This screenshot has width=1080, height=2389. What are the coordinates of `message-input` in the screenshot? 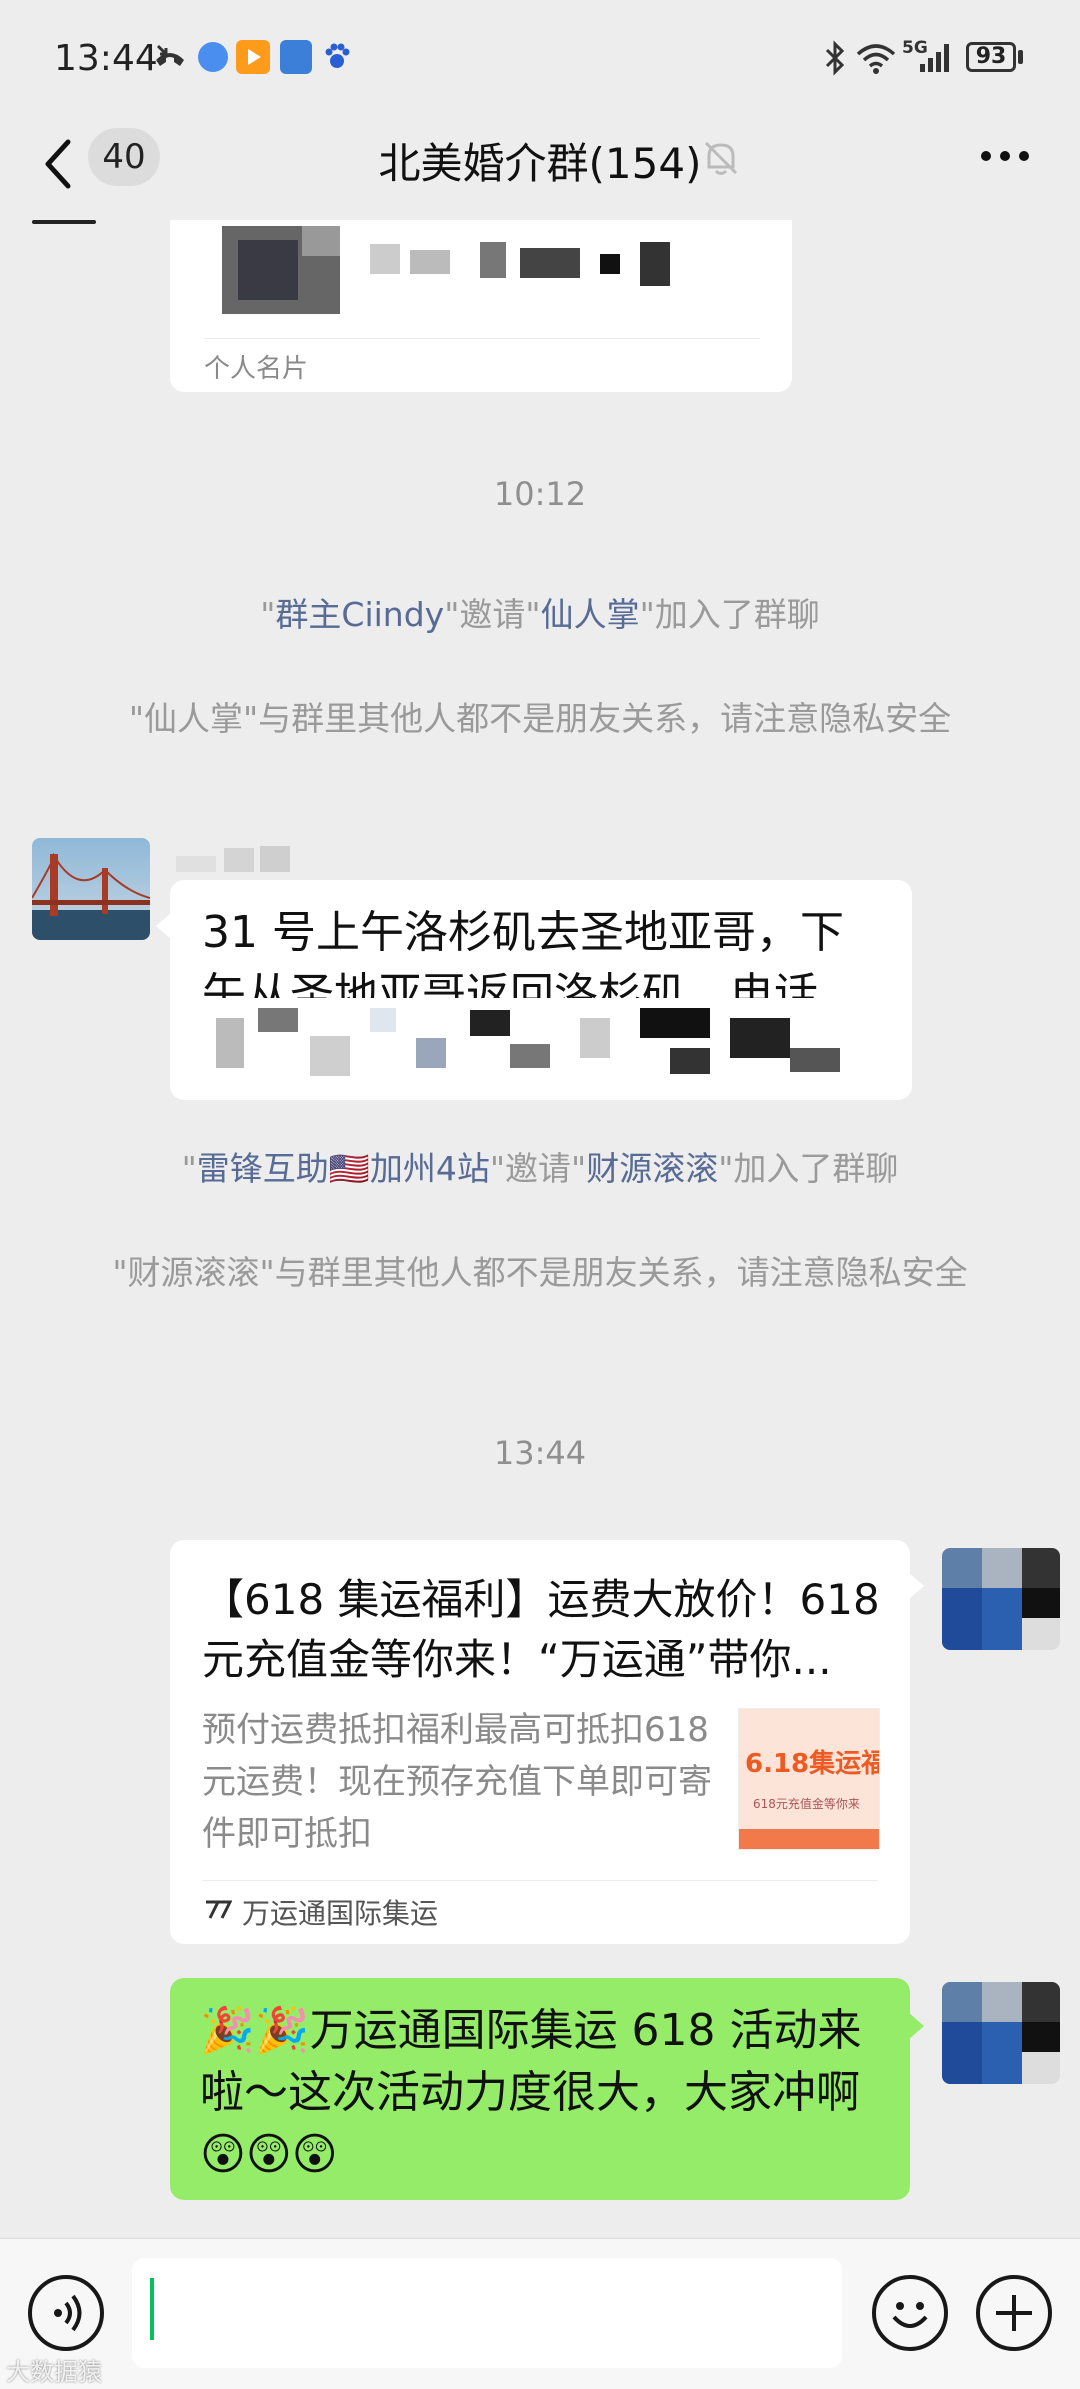 It's located at (487, 2313).